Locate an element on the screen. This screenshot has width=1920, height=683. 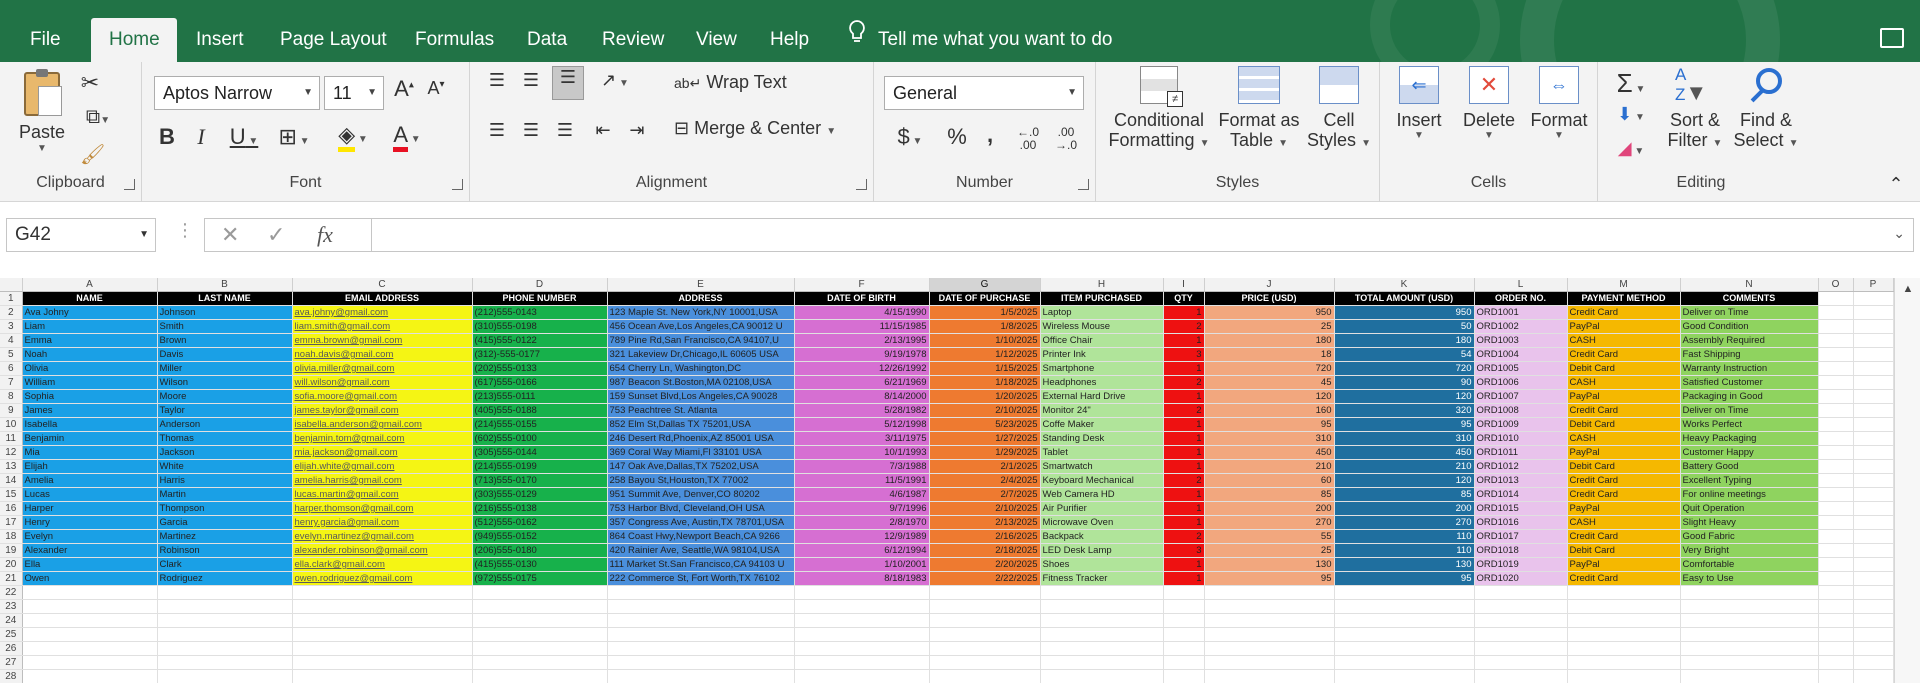
data-cell: 6/21/1969 is located at coordinates (862, 382).